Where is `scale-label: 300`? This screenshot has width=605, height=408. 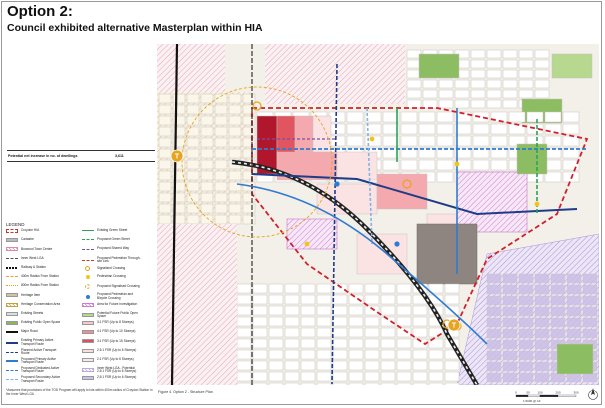
scale-label: 300 is located at coordinates (575, 393).